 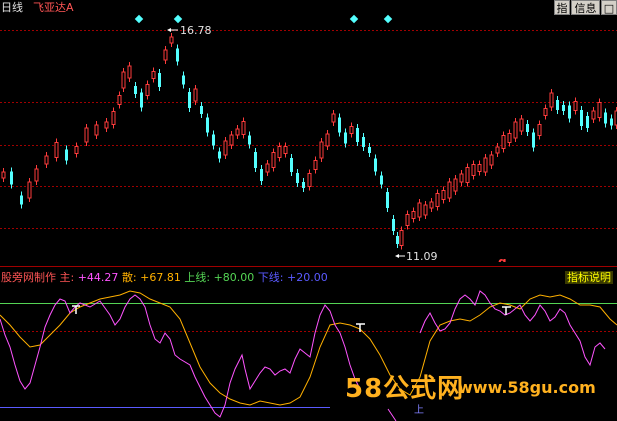 I want to click on main-value: +44.27, so click(x=98, y=277).